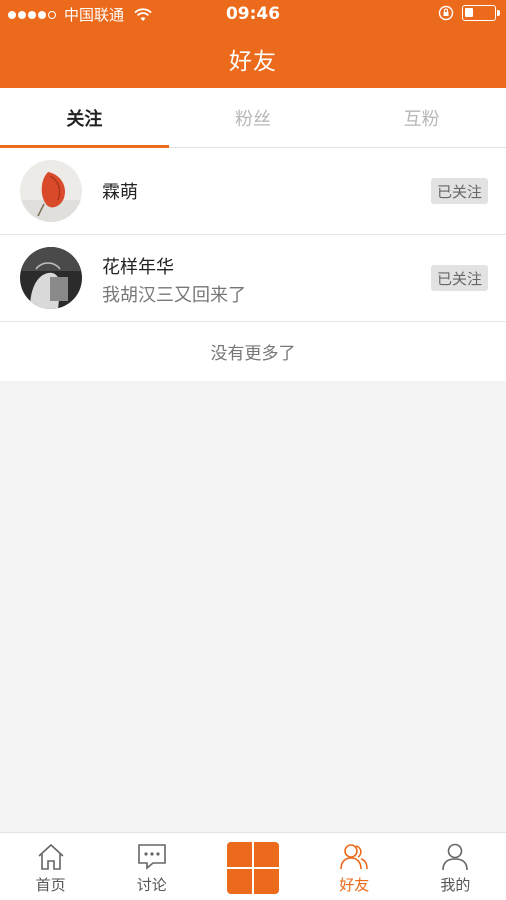 The width and height of the screenshot is (506, 900). I want to click on friends-icon, so click(354, 857).